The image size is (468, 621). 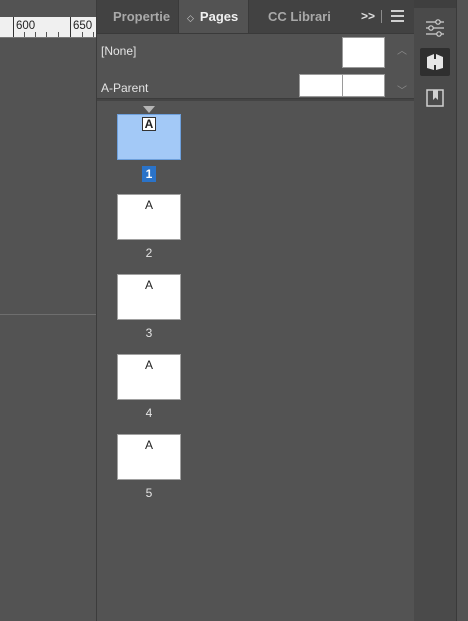 What do you see at coordinates (125, 88) in the screenshot?
I see `parent-label: A-Parent` at bounding box center [125, 88].